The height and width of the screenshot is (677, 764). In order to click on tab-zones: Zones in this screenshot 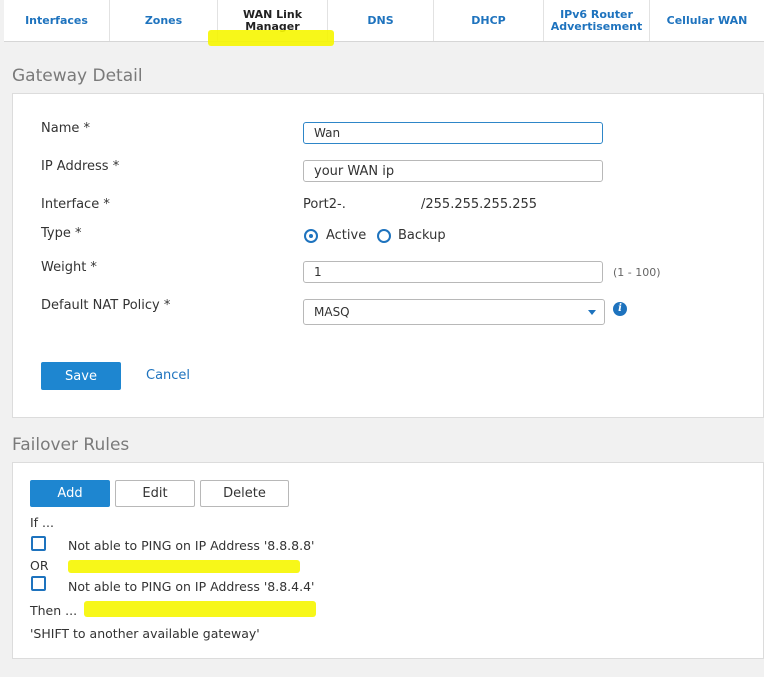, I will do `click(164, 20)`.